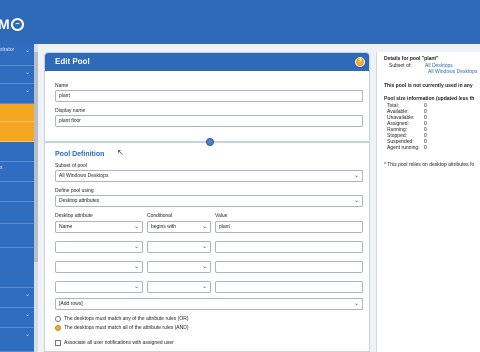 This screenshot has height=352, width=480. What do you see at coordinates (80, 154) in the screenshot?
I see `section-title: Pool Definition` at bounding box center [80, 154].